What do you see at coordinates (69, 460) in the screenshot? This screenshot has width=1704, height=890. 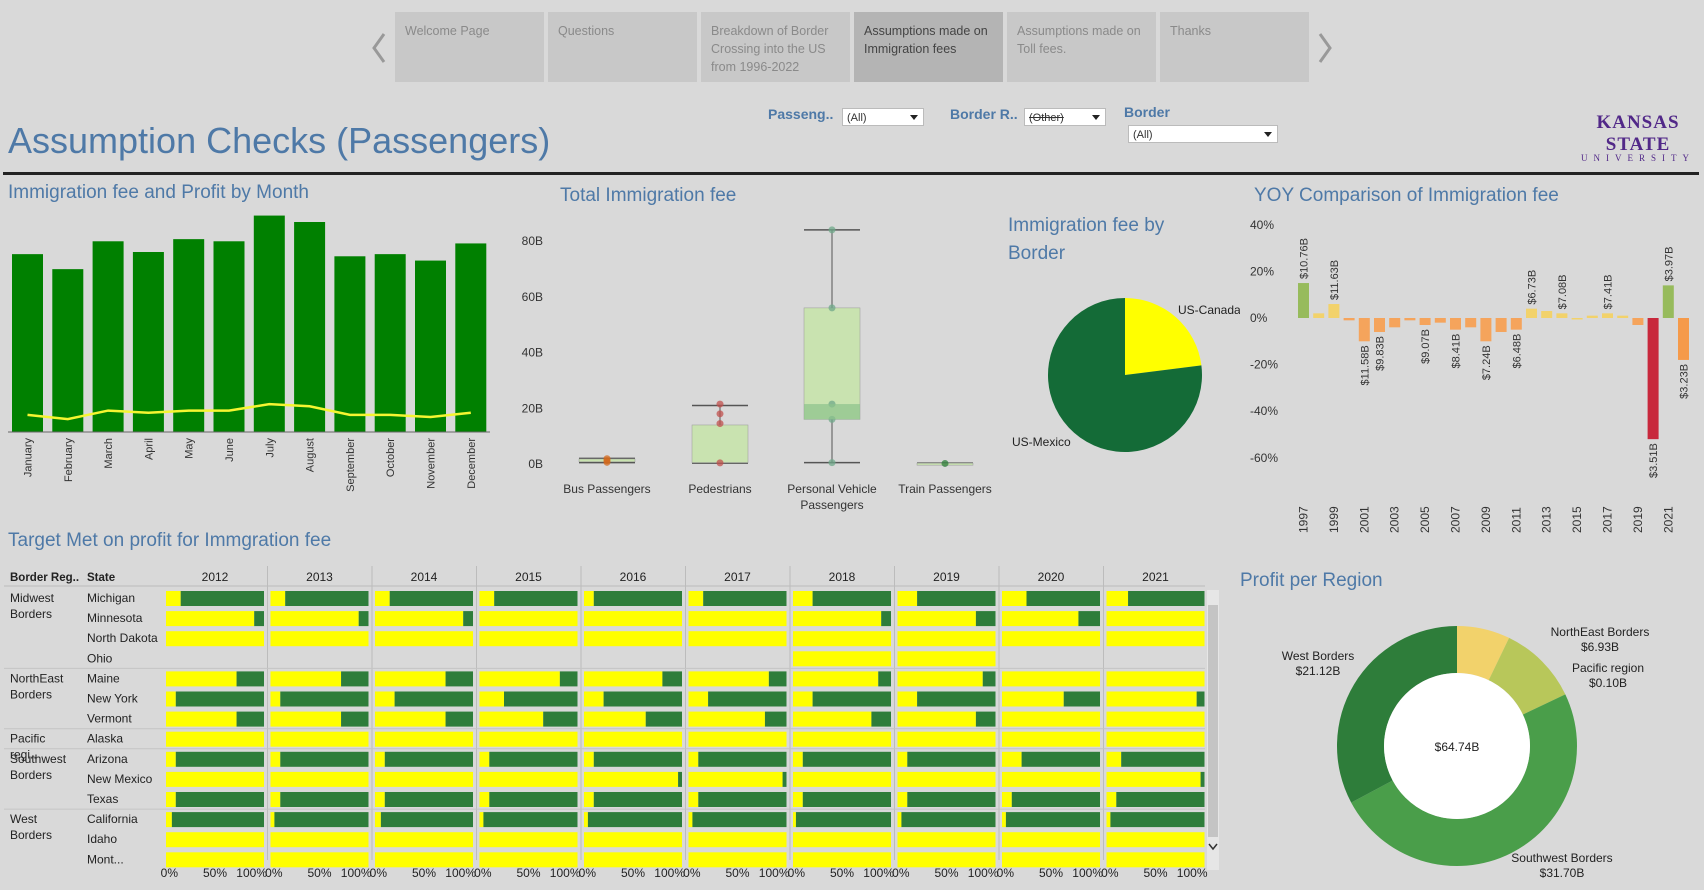 I see `month-tick-label: February` at bounding box center [69, 460].